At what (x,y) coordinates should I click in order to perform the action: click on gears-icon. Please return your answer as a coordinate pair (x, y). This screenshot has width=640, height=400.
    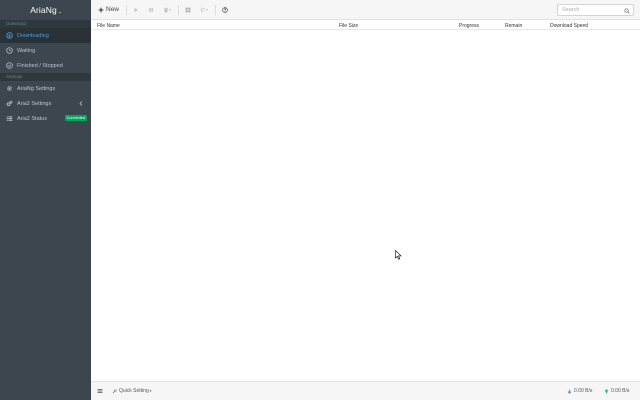
    Looking at the image, I should click on (9, 103).